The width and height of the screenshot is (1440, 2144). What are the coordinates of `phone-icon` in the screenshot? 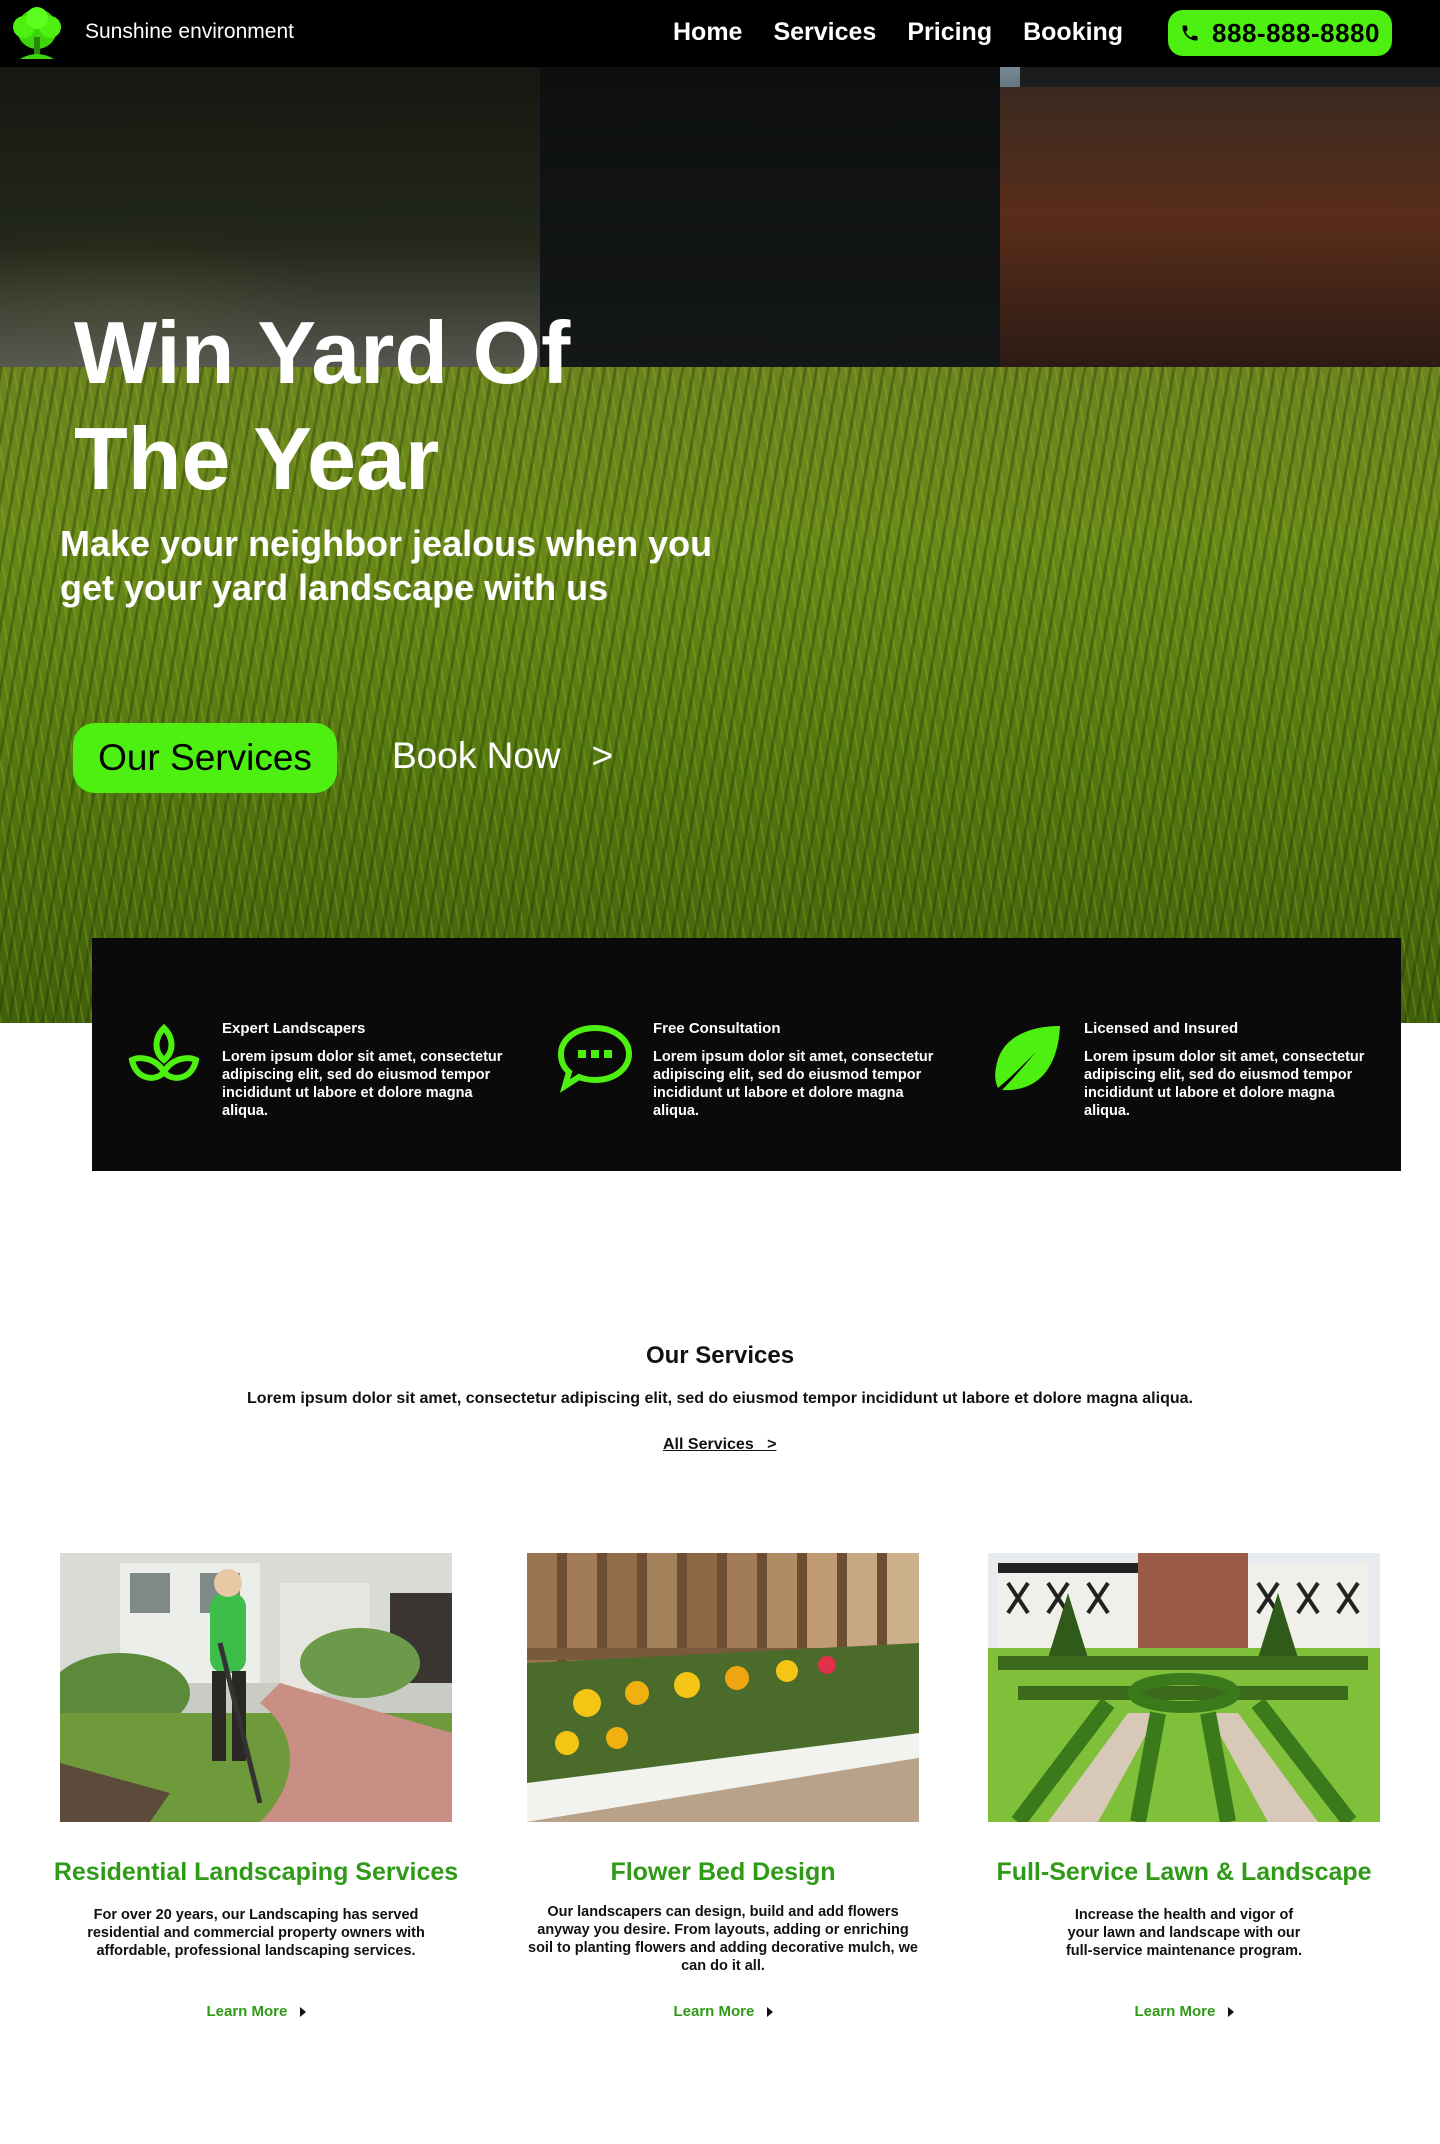 It's located at (1190, 33).